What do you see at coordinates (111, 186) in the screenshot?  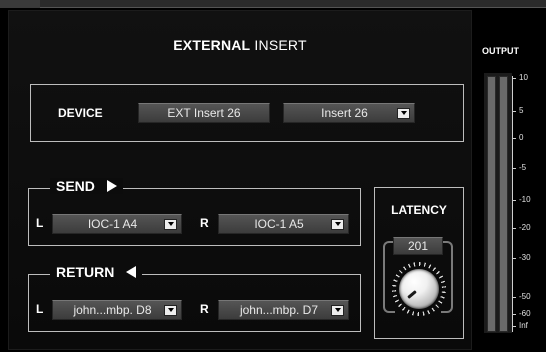 I see `play-arrow-icon` at bounding box center [111, 186].